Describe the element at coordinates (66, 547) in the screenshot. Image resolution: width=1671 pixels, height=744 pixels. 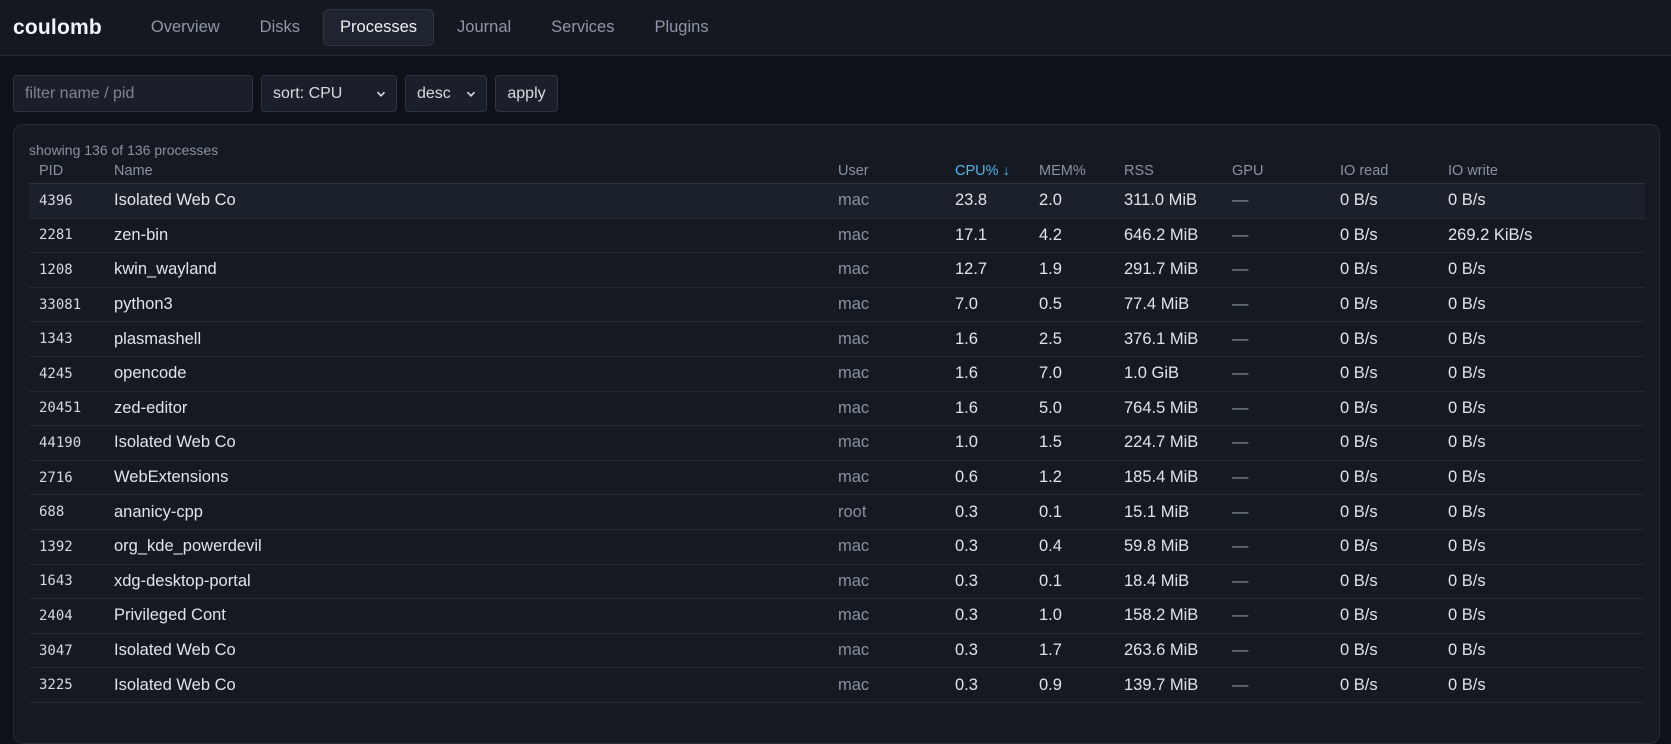
I see `pid-cell: 1392` at that location.